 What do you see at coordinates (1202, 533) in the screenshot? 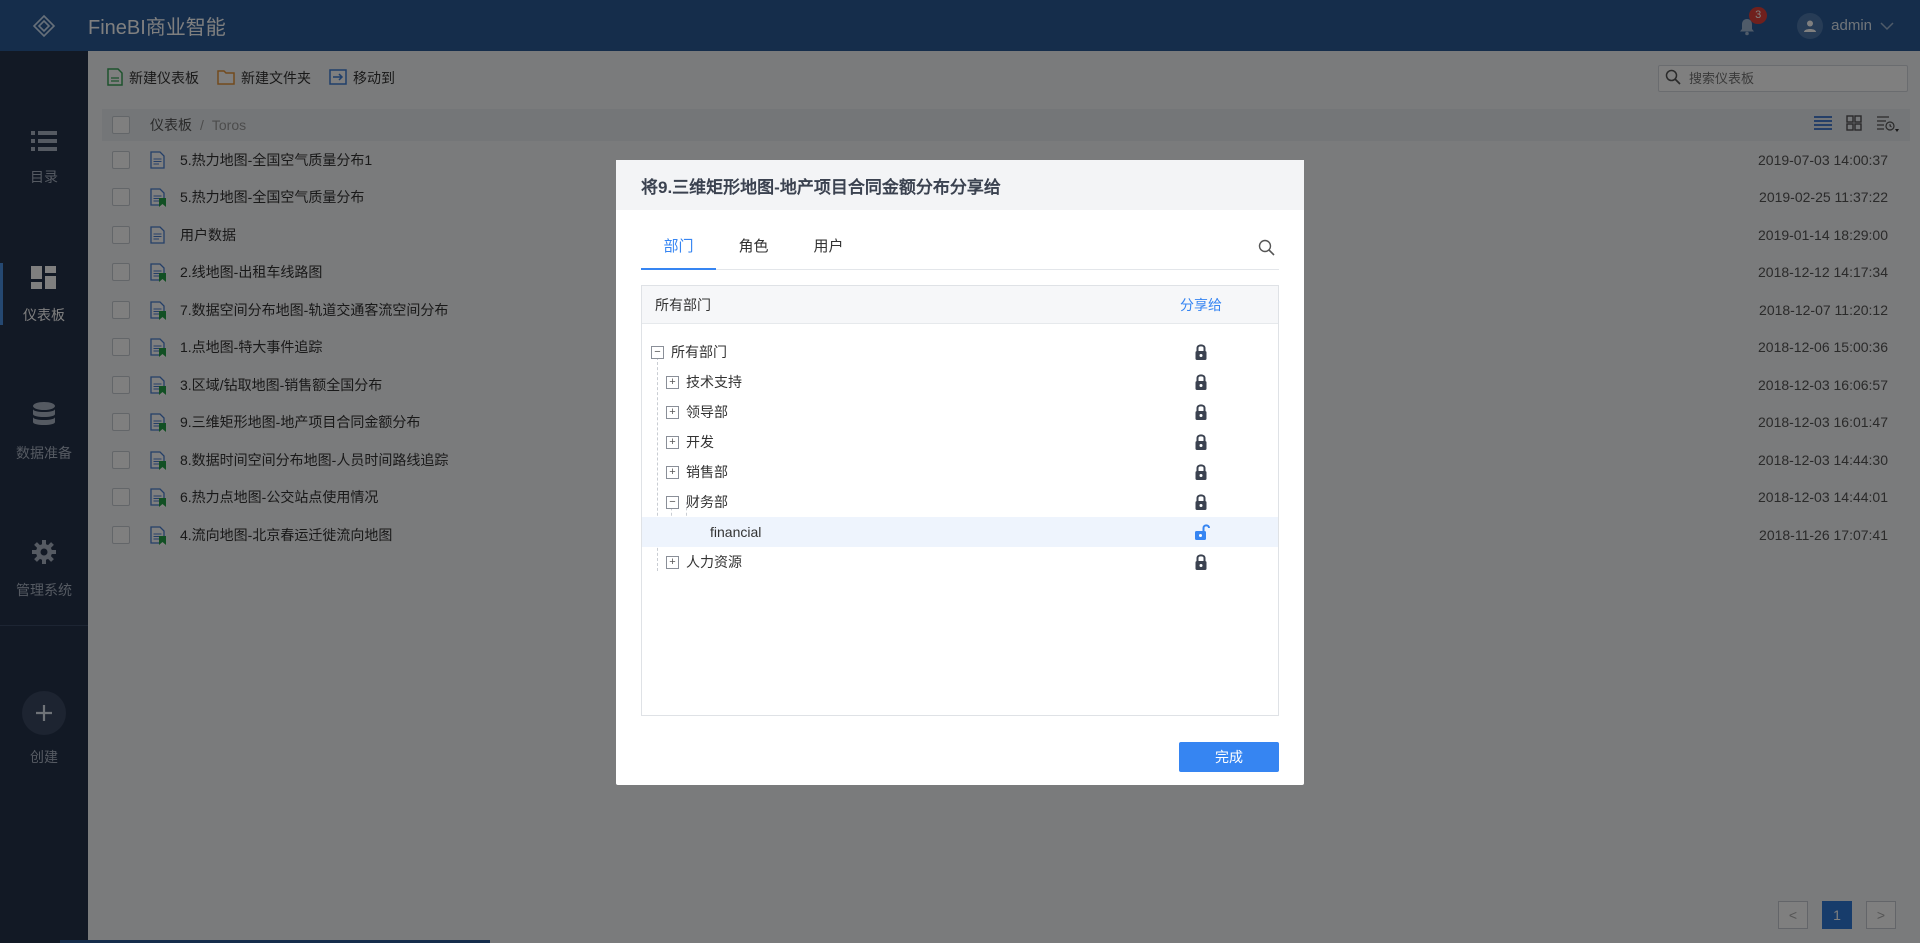
I see `unlock-icon` at bounding box center [1202, 533].